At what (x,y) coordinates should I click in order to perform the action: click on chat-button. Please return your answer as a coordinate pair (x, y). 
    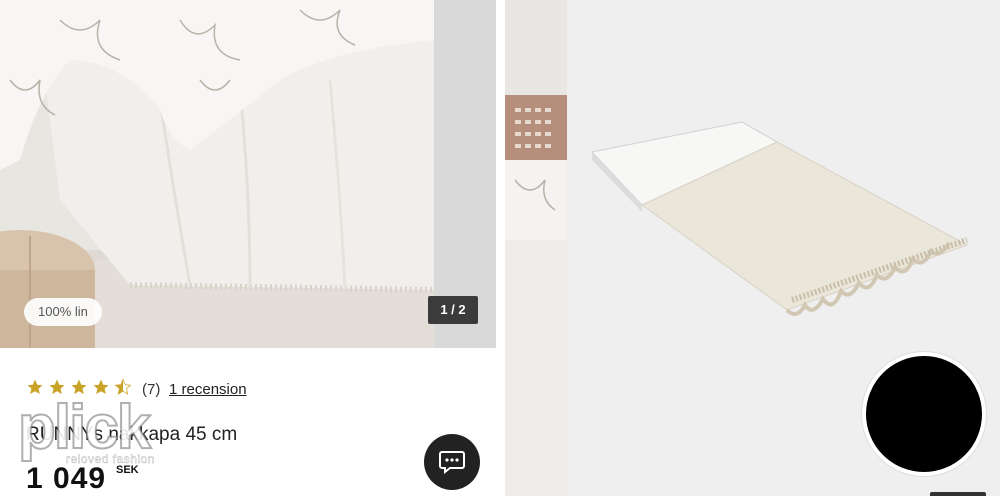
    Looking at the image, I should click on (452, 462).